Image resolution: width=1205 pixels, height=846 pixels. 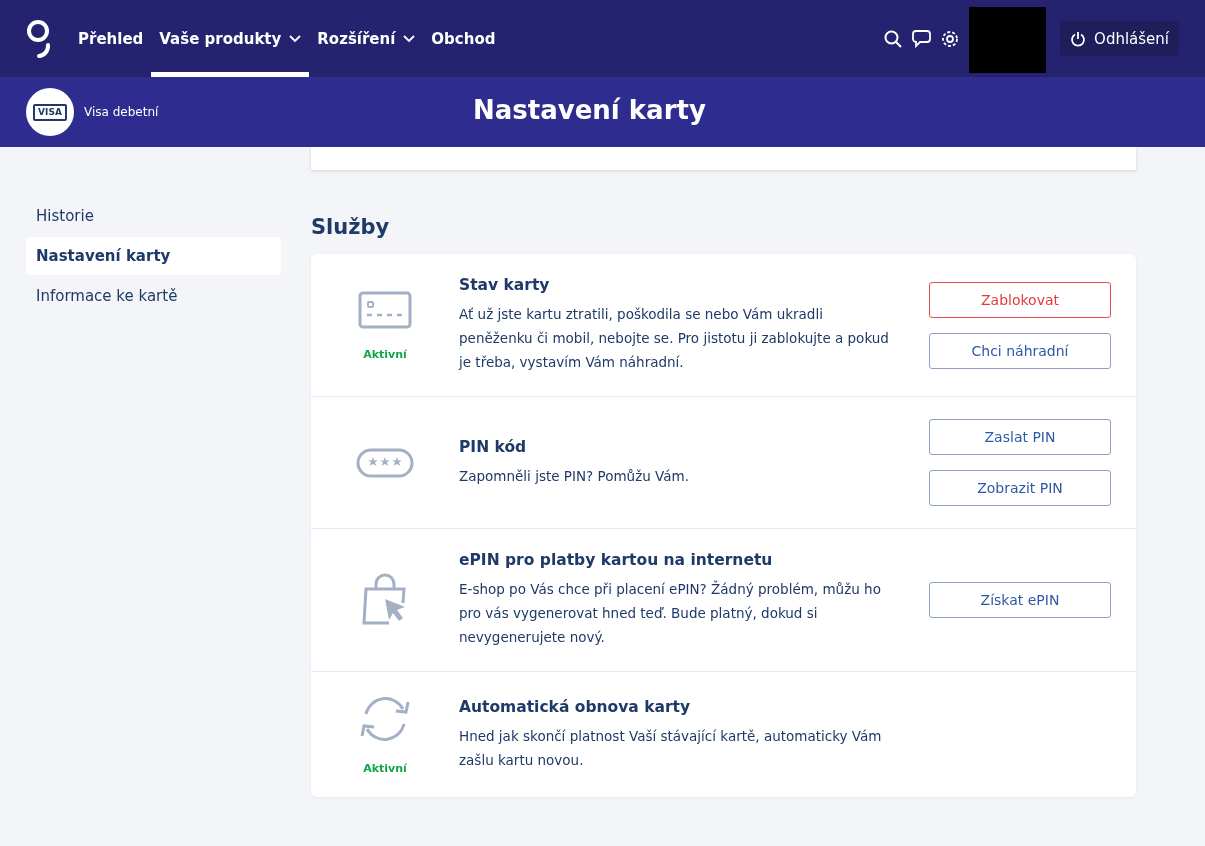 What do you see at coordinates (575, 706) in the screenshot?
I see `service-title: Automatická obnova karty` at bounding box center [575, 706].